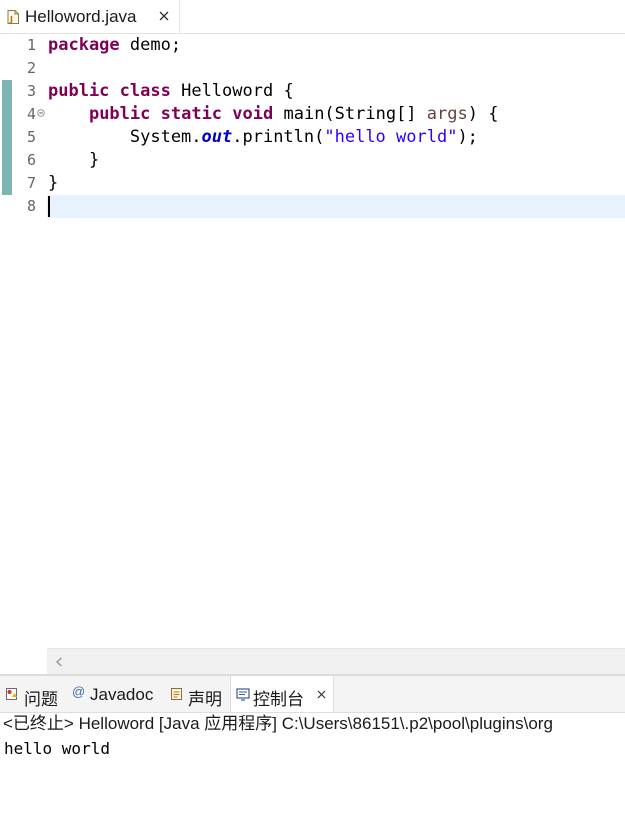 This screenshot has height=814, width=625. Describe the element at coordinates (31, 183) in the screenshot. I see `line-number: 7` at that location.